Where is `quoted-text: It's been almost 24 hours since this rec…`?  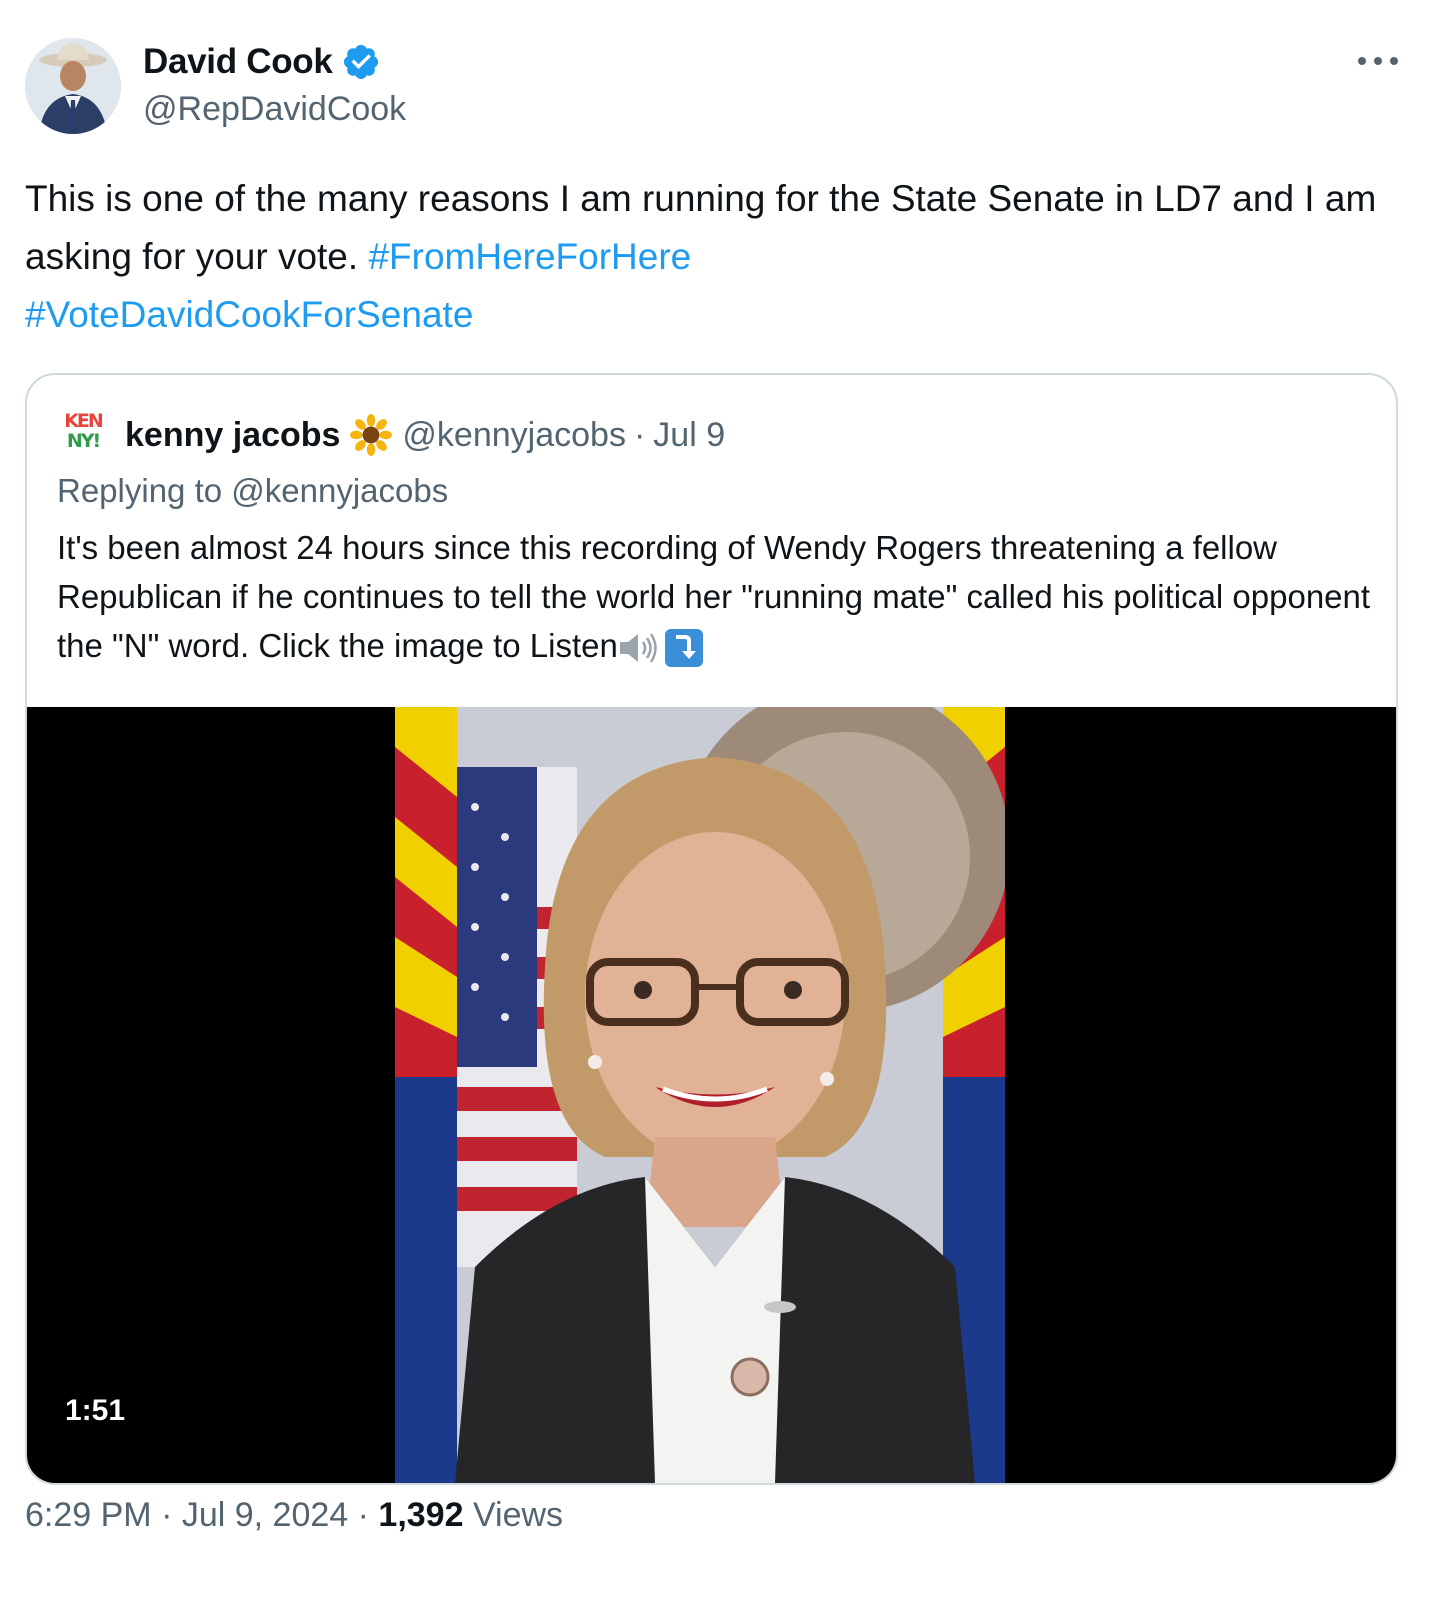 quoted-text: It's been almost 24 hours since this rec… is located at coordinates (717, 596).